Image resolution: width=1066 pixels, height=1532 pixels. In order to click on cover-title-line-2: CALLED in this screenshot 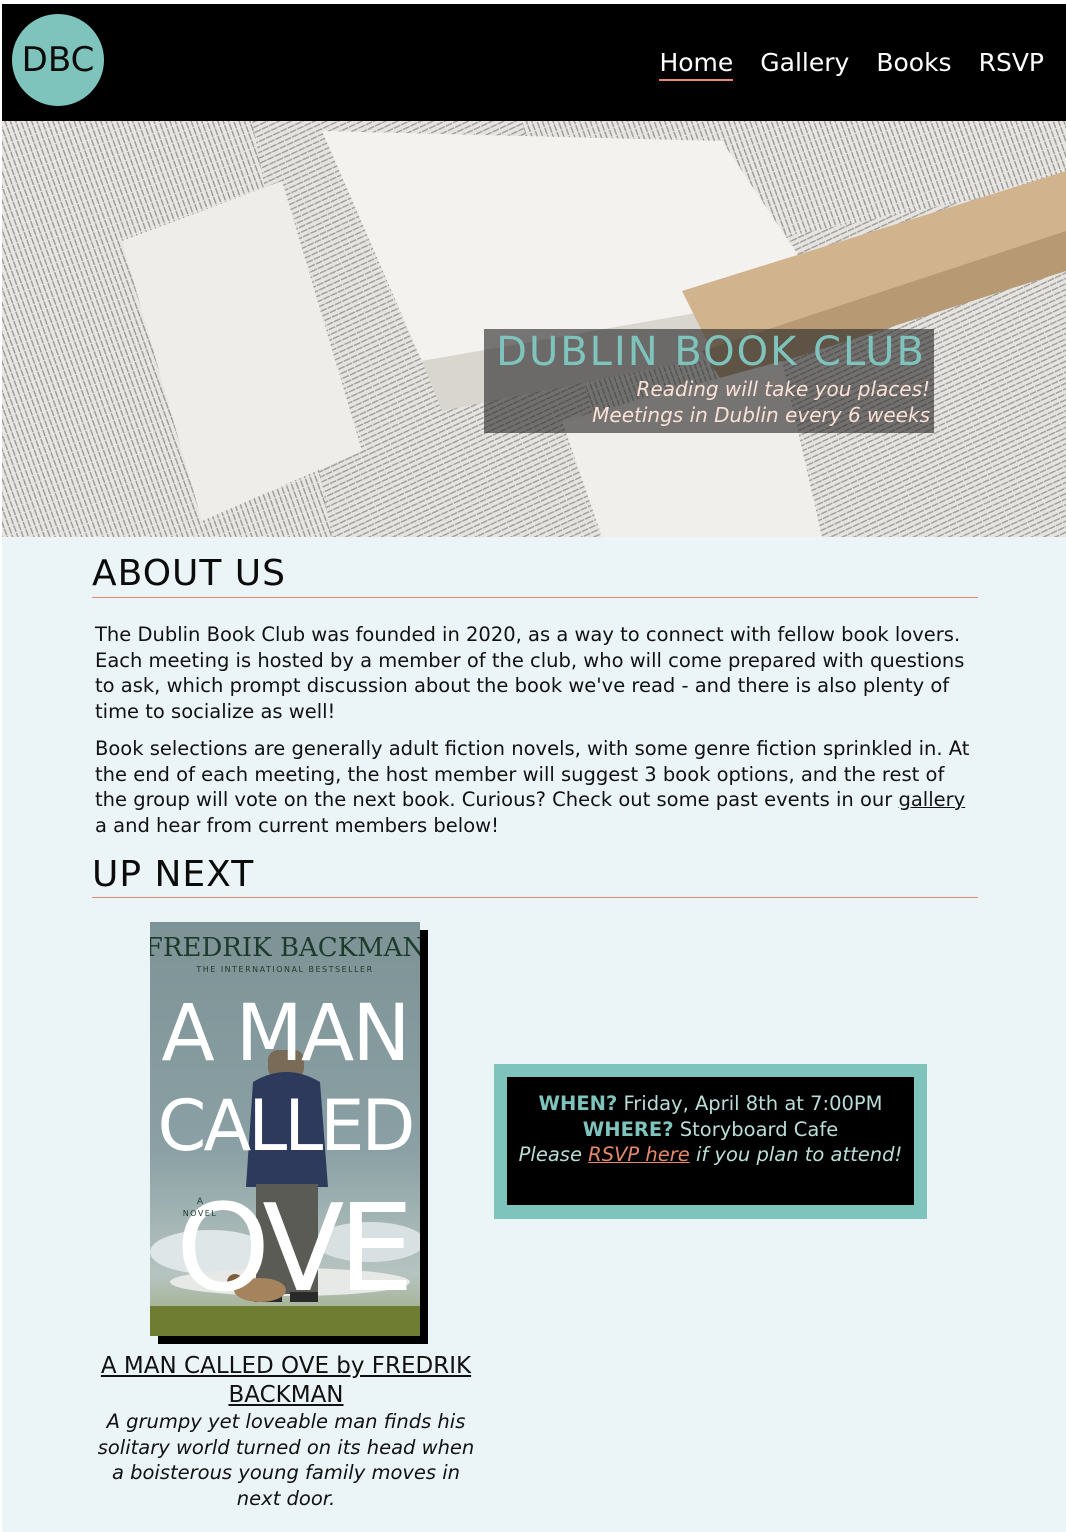, I will do `click(285, 1126)`.